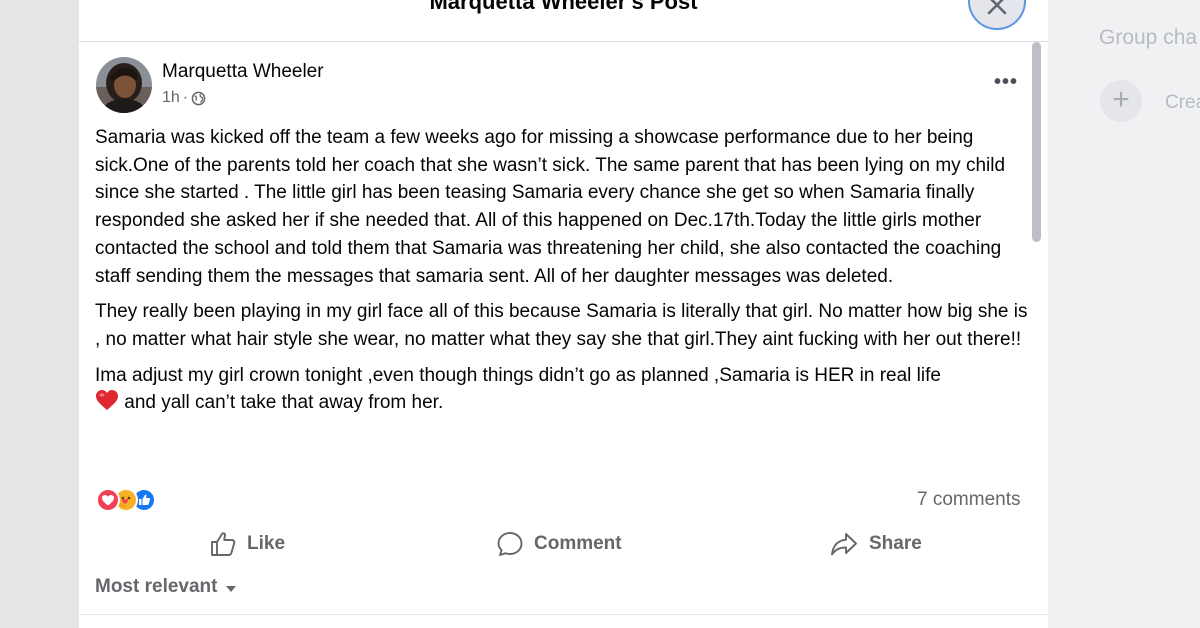  I want to click on post-actions-bar: Like Comment Share, so click(563, 544).